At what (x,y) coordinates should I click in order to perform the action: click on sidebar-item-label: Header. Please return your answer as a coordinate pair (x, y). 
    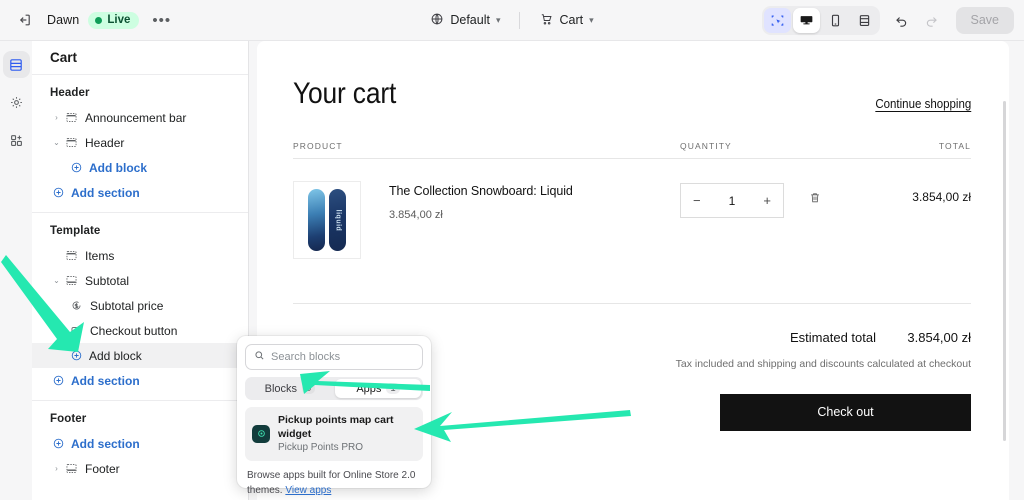
    Looking at the image, I should click on (105, 142).